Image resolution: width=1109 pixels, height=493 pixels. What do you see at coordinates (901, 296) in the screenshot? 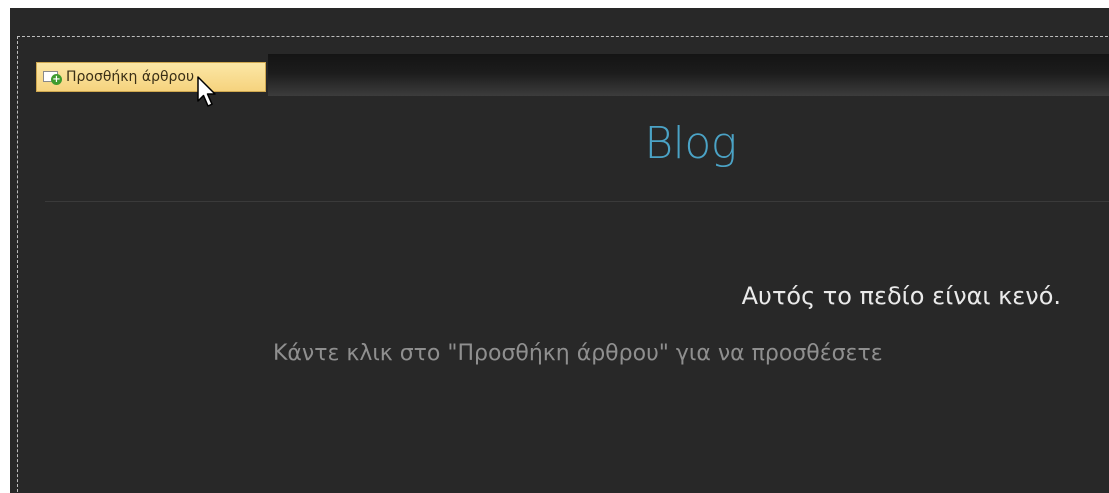
I see `empty-state-title: Αυτός το πεδίο είναι κενό.` at bounding box center [901, 296].